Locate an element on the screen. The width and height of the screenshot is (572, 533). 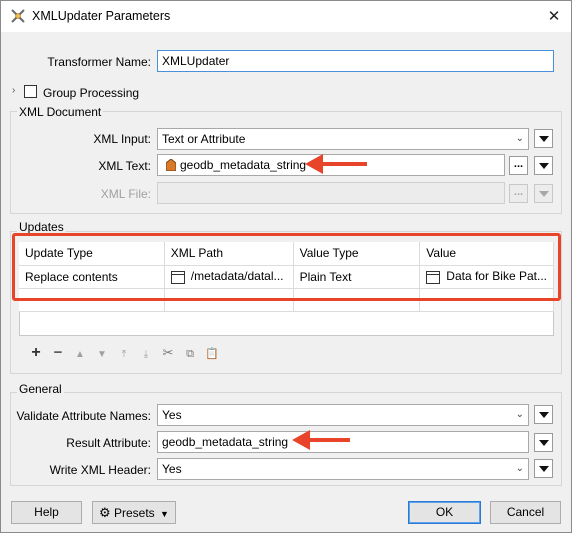
help-button: Help is located at coordinates (46, 512).